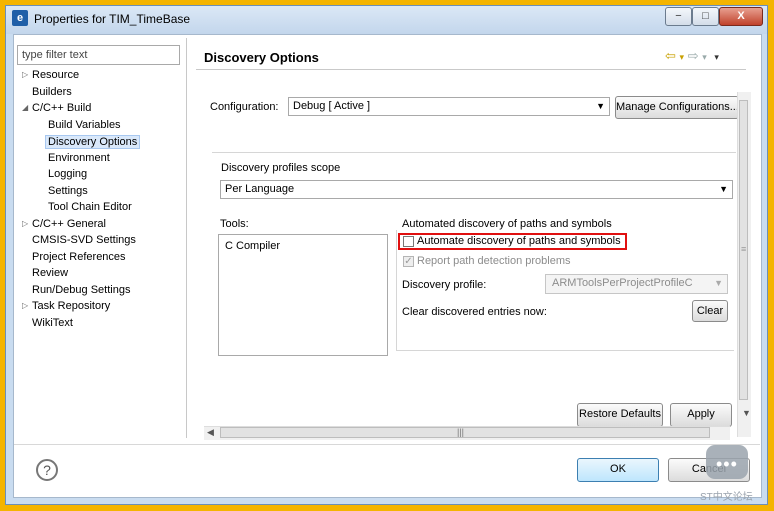 This screenshot has height=511, width=774. Describe the element at coordinates (474, 312) in the screenshot. I see `clear-entries-label: Clear discovered entries now:` at that location.